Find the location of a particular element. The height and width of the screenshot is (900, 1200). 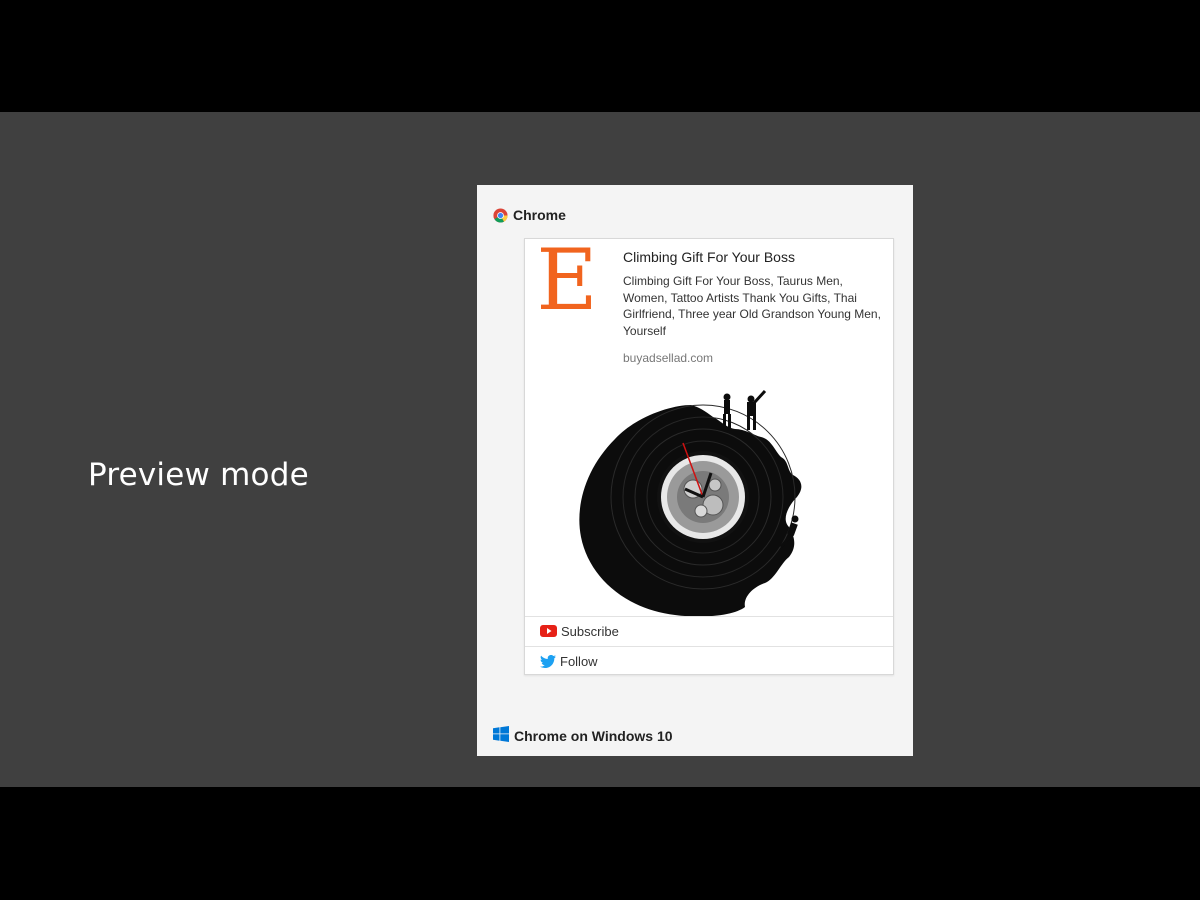

subscribe-button: Subscribe is located at coordinates (709, 630).